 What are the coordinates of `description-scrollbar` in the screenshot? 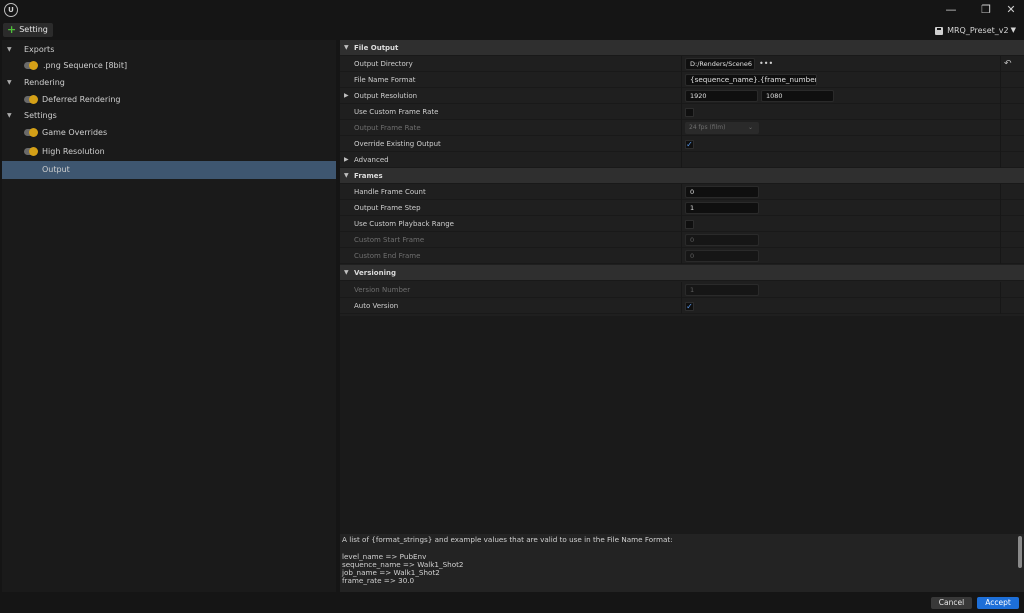 It's located at (1020, 552).